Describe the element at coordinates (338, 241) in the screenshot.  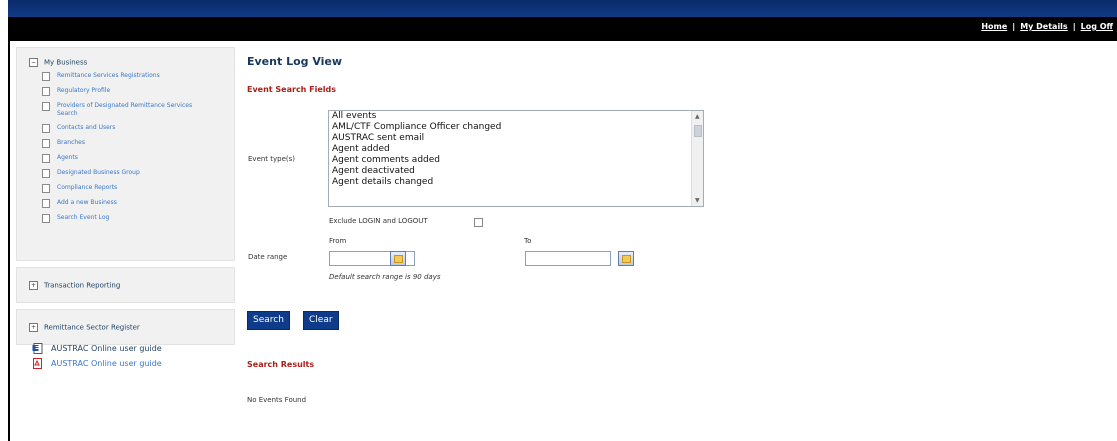
I see `from-label: From` at that location.